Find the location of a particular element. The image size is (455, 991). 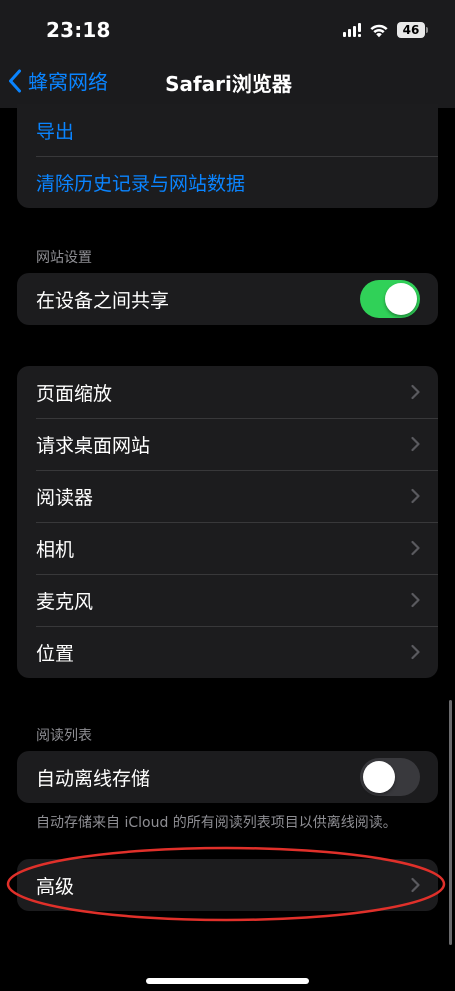

status-time: 23:18 is located at coordinates (78, 30).